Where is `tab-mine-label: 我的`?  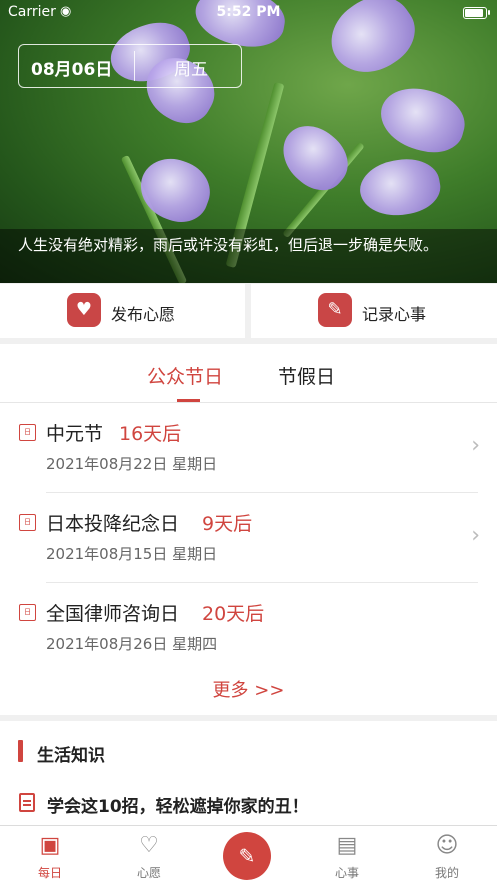
tab-mine-label: 我的 is located at coordinates (446, 873).